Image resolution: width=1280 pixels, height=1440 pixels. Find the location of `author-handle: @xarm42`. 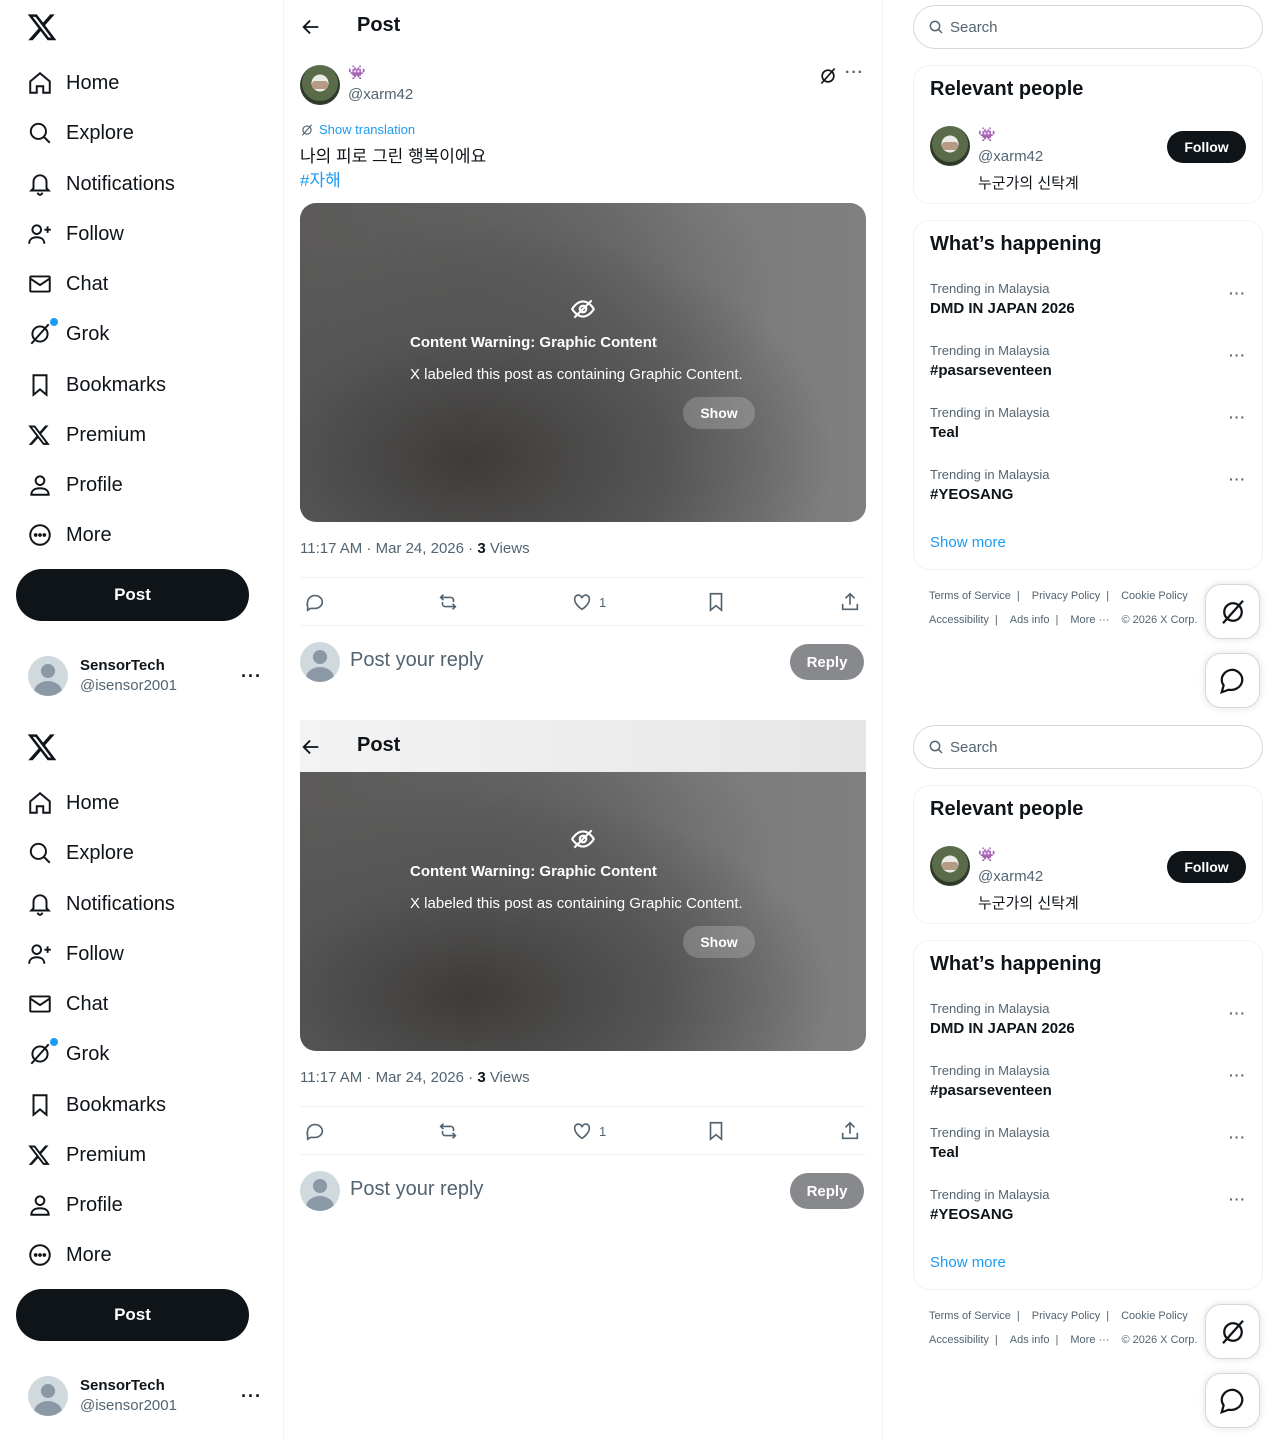

author-handle: @xarm42 is located at coordinates (380, 94).